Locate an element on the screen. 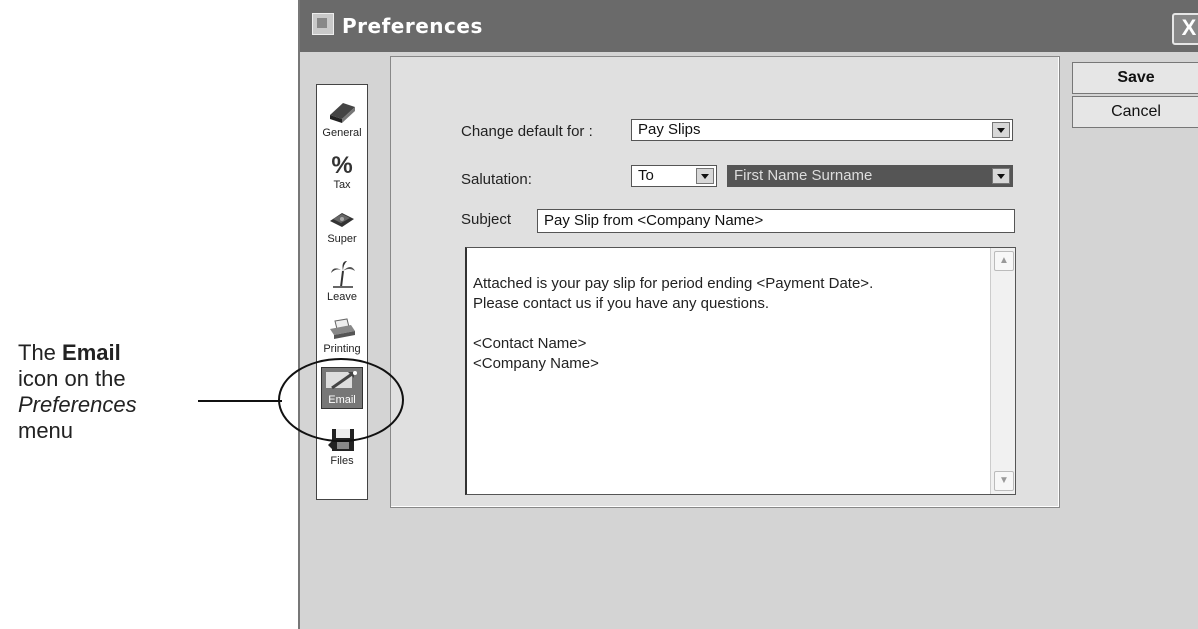 Image resolution: width=1198 pixels, height=629 pixels. sidebar-item-label: General is located at coordinates (342, 133).